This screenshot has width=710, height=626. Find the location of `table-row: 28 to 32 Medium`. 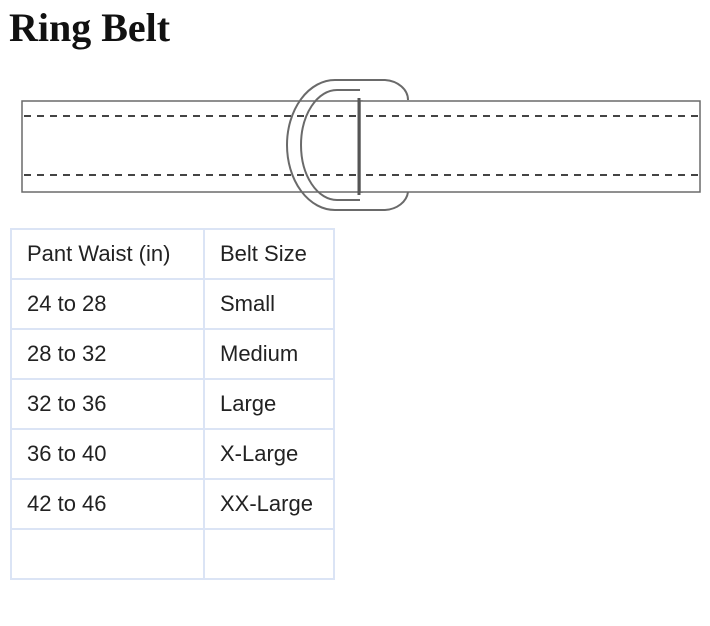

table-row: 28 to 32 Medium is located at coordinates (172, 354).